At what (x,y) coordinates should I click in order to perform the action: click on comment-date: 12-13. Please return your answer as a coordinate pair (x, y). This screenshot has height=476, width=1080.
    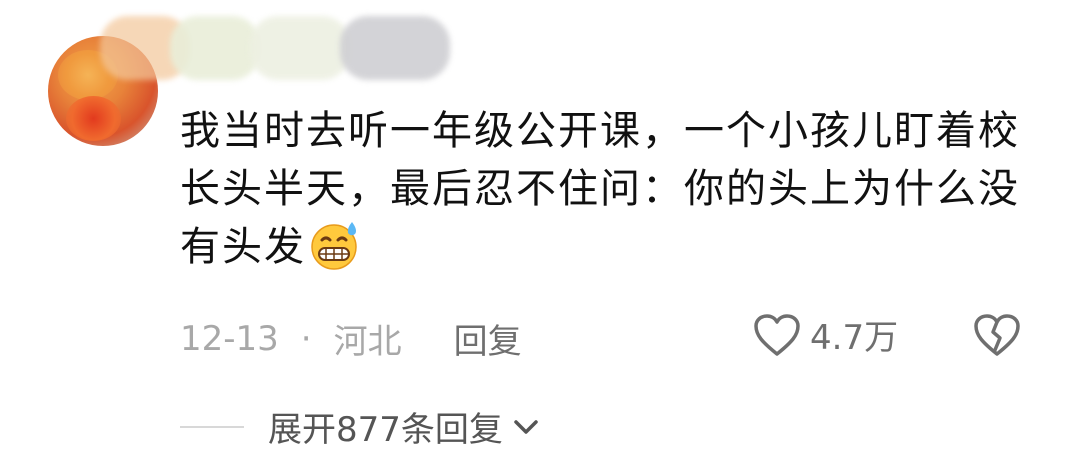
    Looking at the image, I should click on (229, 338).